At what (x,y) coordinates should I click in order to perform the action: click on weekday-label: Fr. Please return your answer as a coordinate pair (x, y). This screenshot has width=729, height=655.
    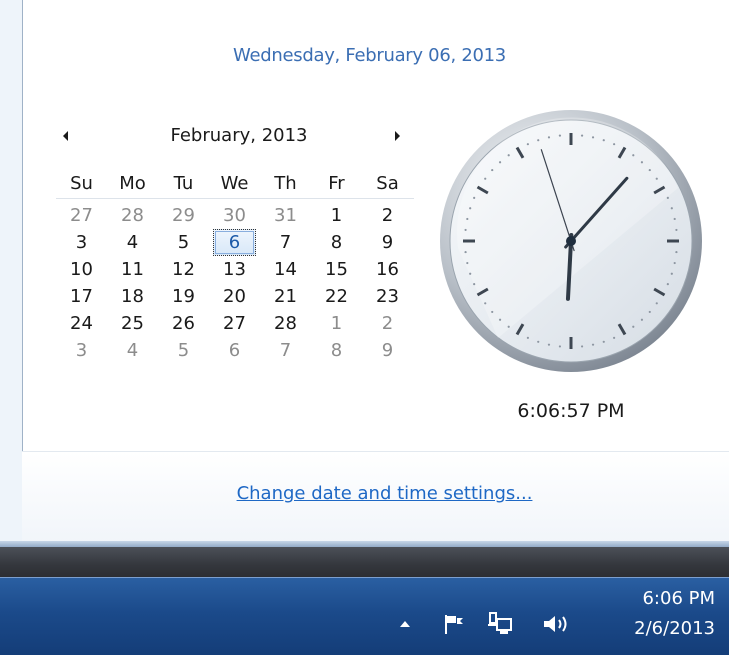
    Looking at the image, I should click on (336, 183).